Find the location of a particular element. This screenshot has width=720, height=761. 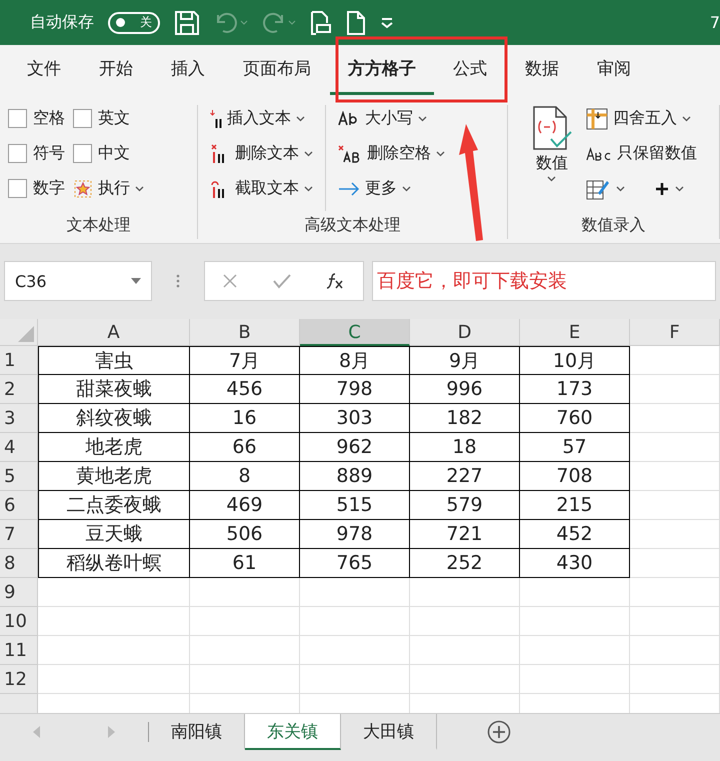

row-header: 10 is located at coordinates (19, 621).